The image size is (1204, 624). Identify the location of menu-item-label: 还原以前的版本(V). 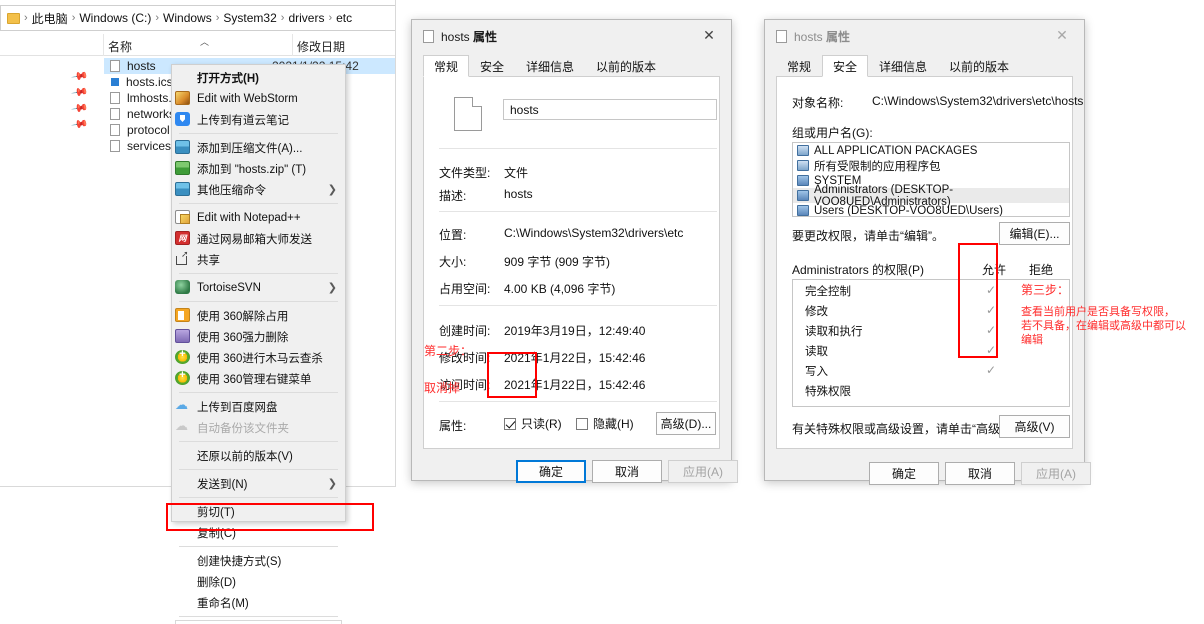
(245, 456).